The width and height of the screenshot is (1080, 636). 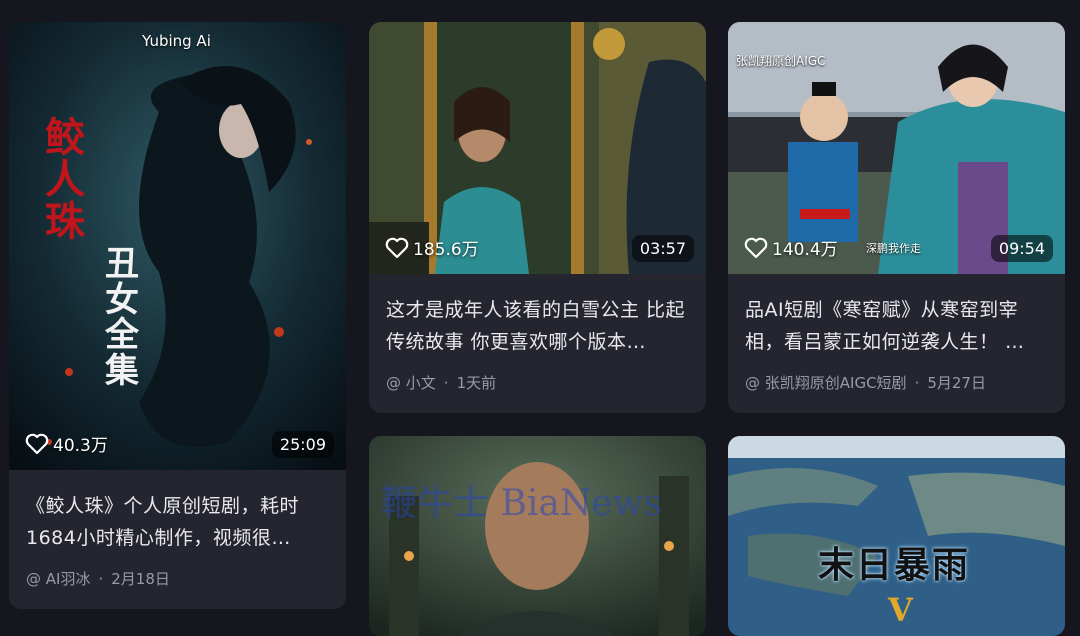 What do you see at coordinates (781, 61) in the screenshot?
I see `watermark-text: 张凯翔原创AIGC` at bounding box center [781, 61].